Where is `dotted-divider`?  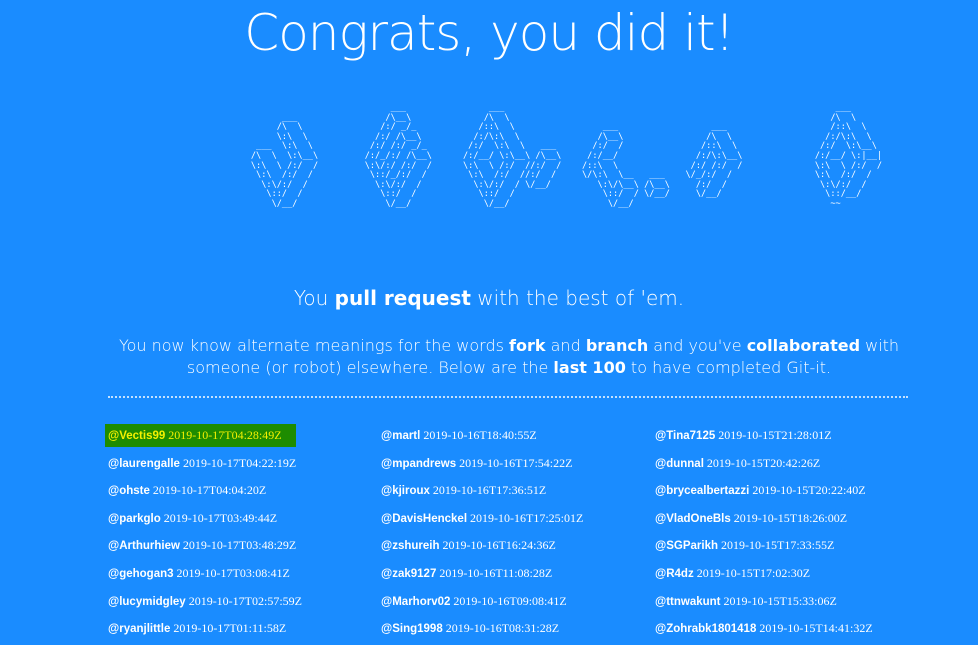
dotted-divider is located at coordinates (508, 397).